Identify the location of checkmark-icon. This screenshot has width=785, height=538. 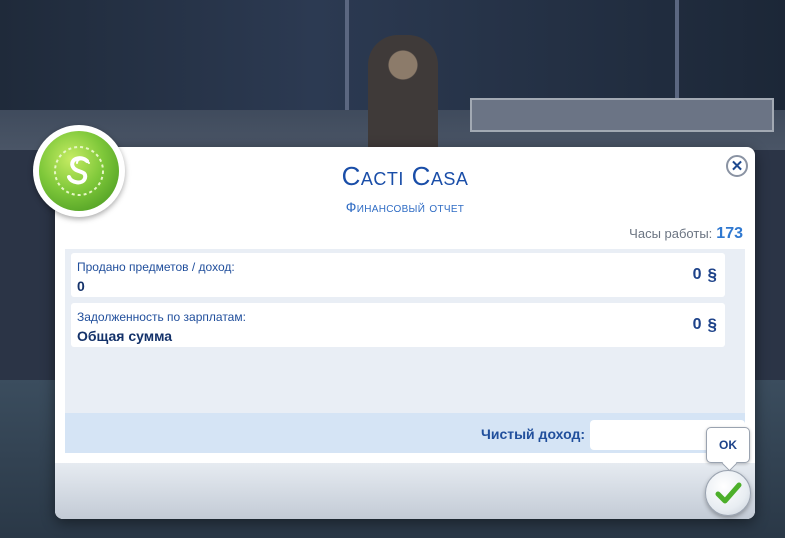
(728, 493).